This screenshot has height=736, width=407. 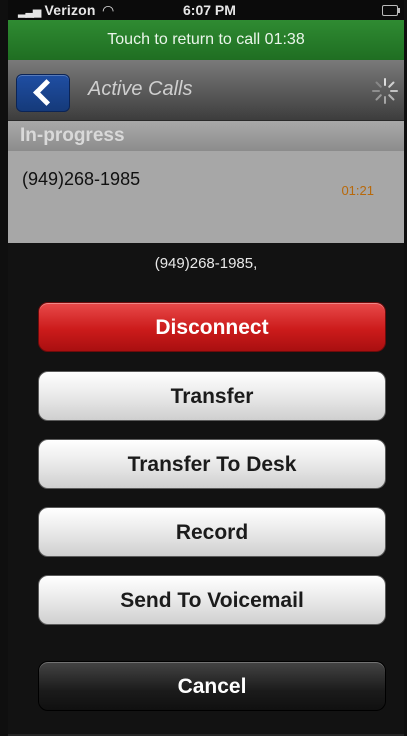 What do you see at coordinates (212, 532) in the screenshot?
I see `record-button: Record` at bounding box center [212, 532].